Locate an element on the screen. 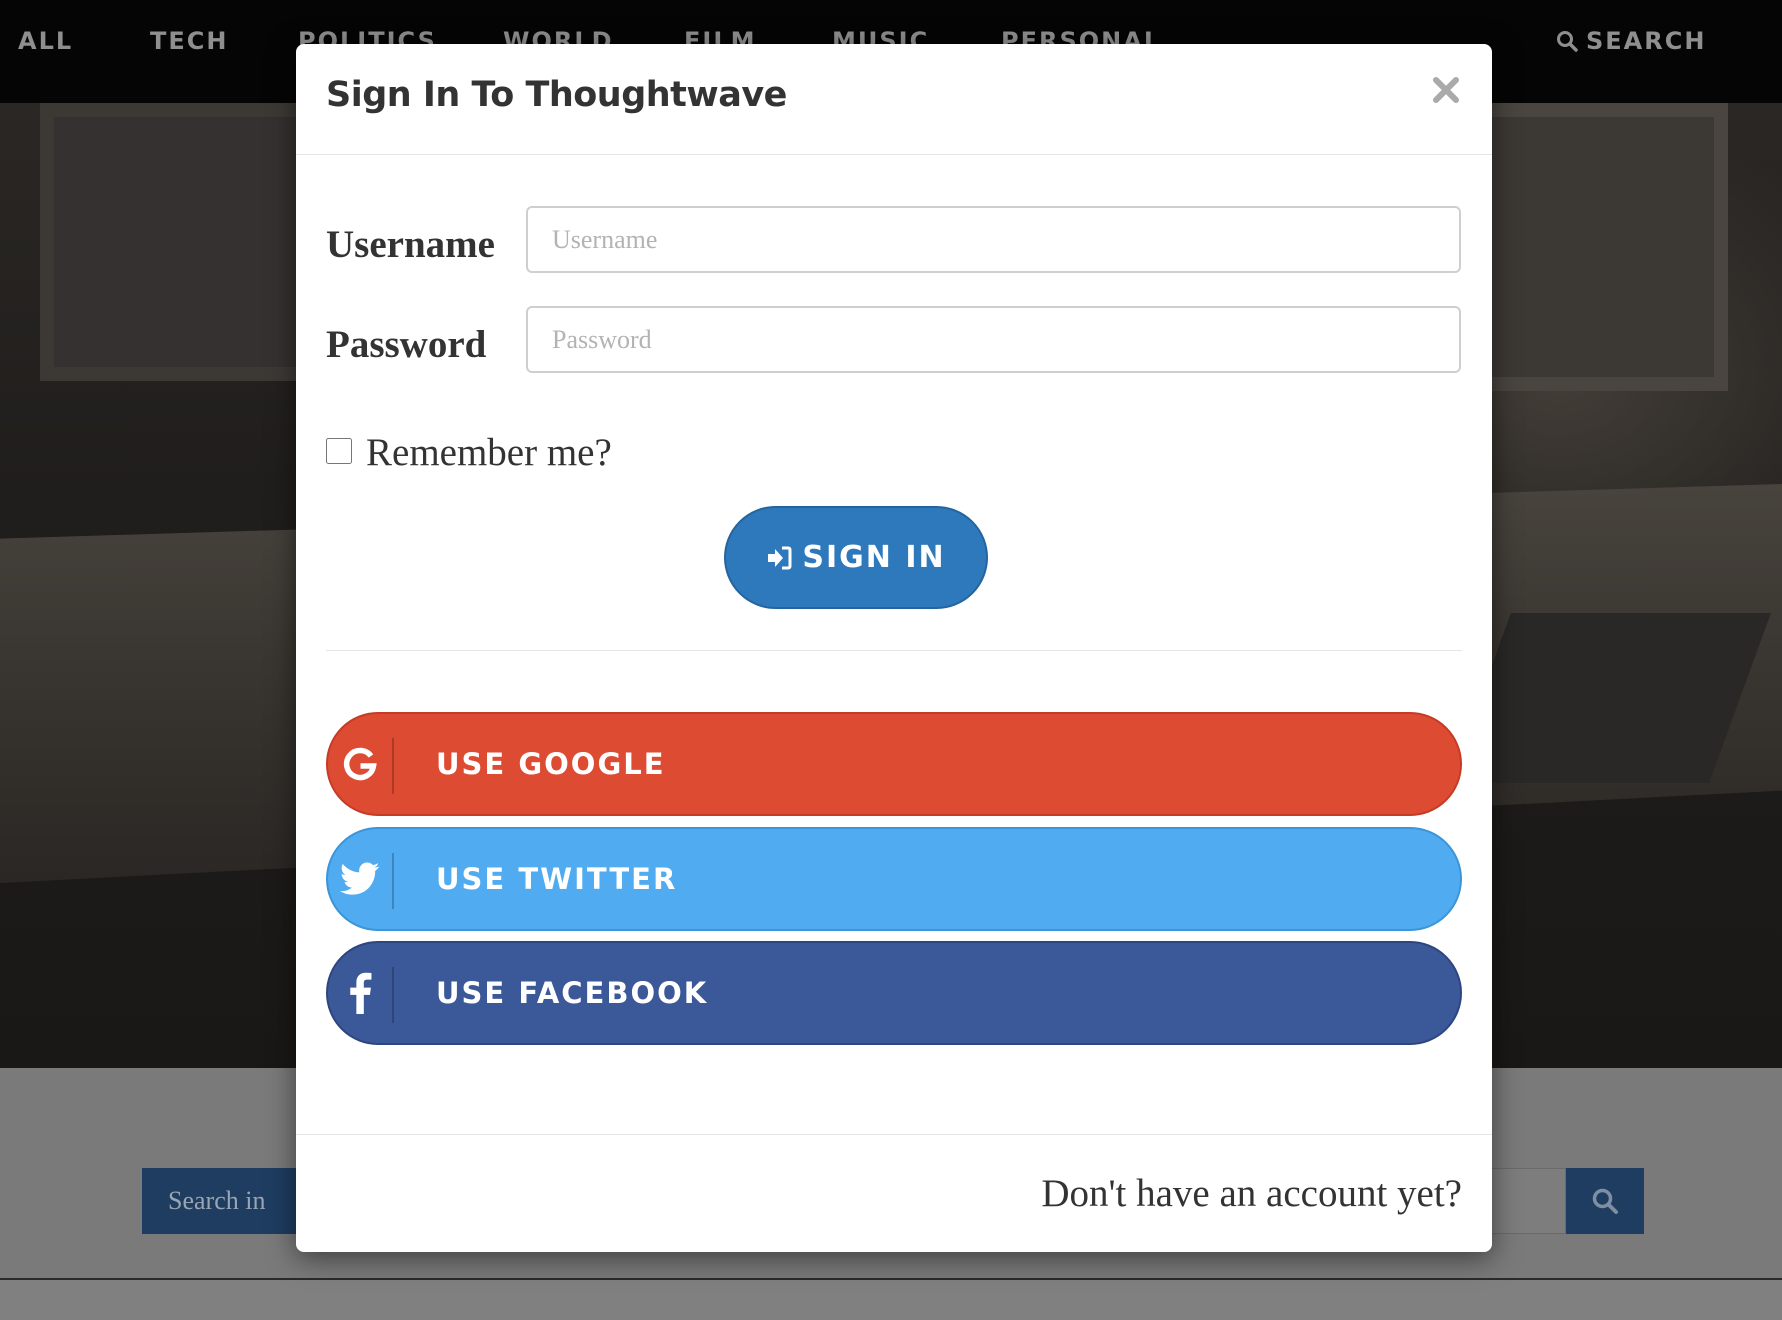 This screenshot has height=1320, width=1782. google-button-label: USE GOOGLE is located at coordinates (551, 764).